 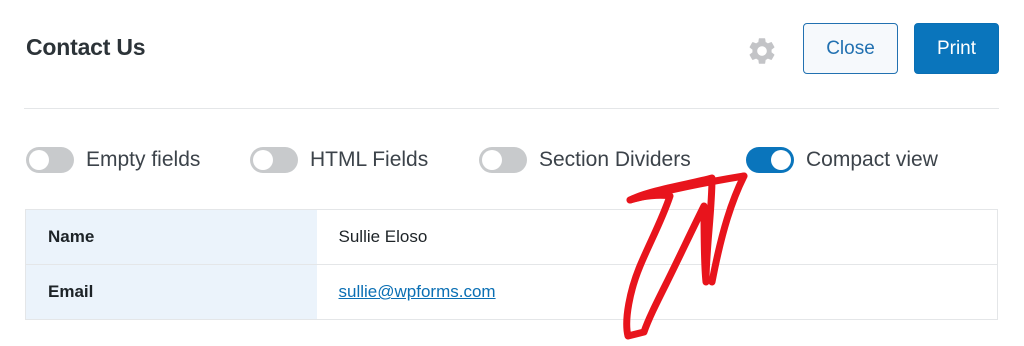 I want to click on field-value-email: sullie@wpforms.com, so click(x=657, y=292).